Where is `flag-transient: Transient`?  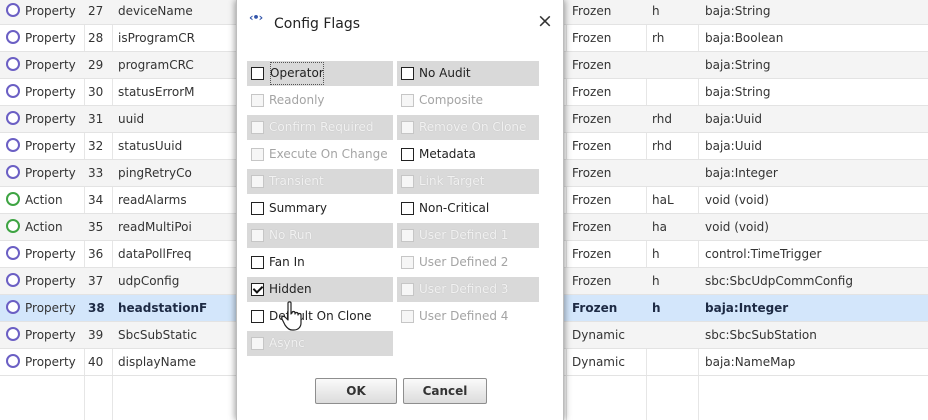 flag-transient: Transient is located at coordinates (320, 181).